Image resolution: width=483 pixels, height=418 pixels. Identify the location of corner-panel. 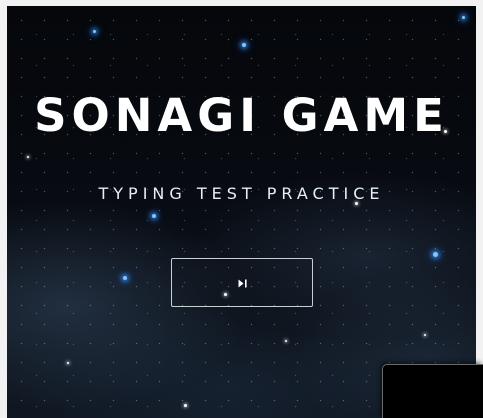
(432, 391).